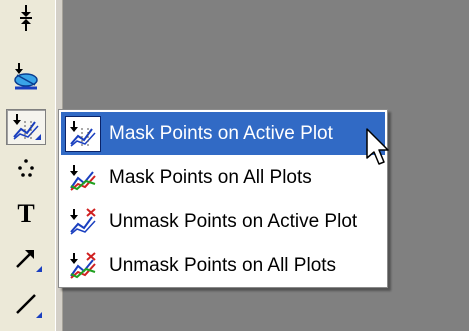 The image size is (469, 331). Describe the element at coordinates (83, 222) in the screenshot. I see `unmask-points-active-icon` at that location.